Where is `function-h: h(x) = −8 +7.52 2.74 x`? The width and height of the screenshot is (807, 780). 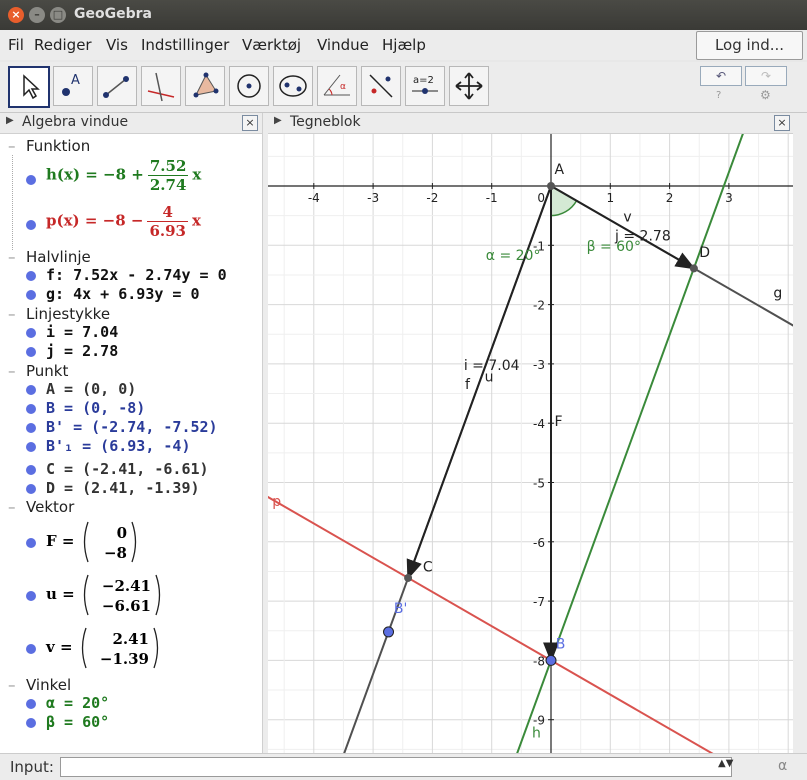
function-h: h(x) = −8 +7.52 2.74 x is located at coordinates (123, 175).